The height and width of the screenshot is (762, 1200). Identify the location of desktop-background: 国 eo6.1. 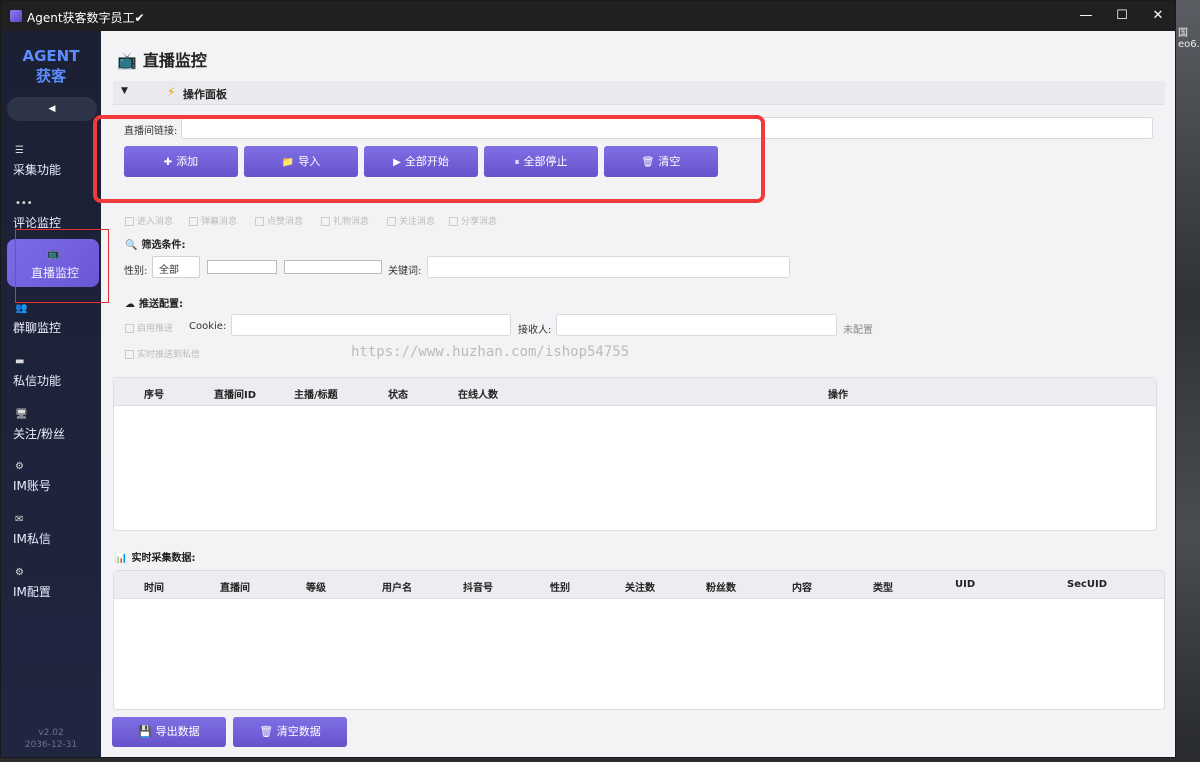
(1188, 381).